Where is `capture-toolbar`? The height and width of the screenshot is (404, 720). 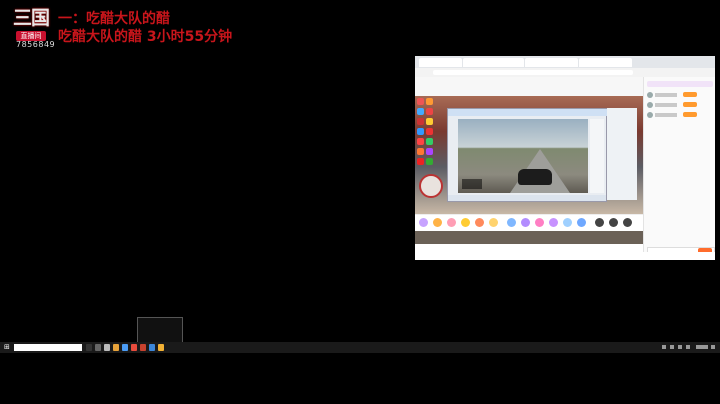
capture-toolbar is located at coordinates (527, 198).